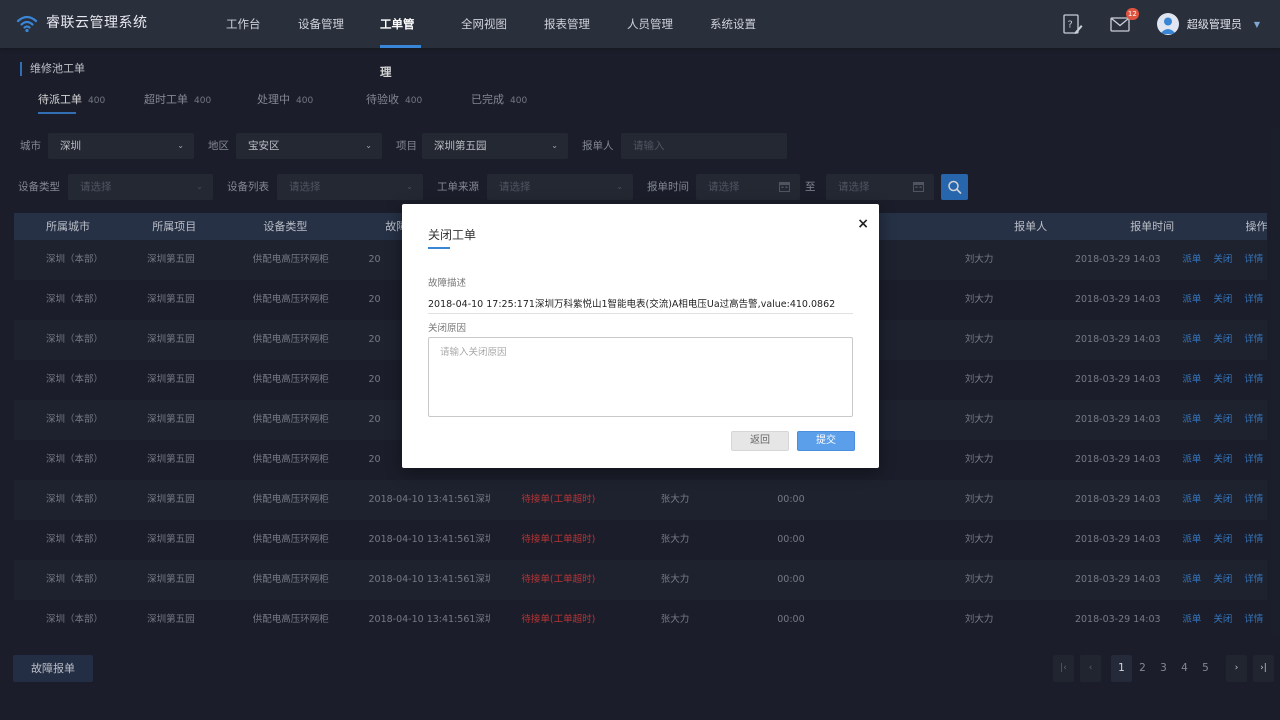 Image resolution: width=1280 pixels, height=720 pixels. I want to click on app-logo: 睿联云管理系统, so click(82, 23).